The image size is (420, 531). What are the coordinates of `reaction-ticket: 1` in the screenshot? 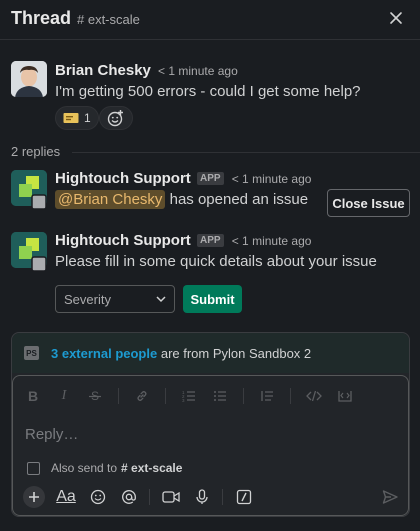 It's located at (77, 118).